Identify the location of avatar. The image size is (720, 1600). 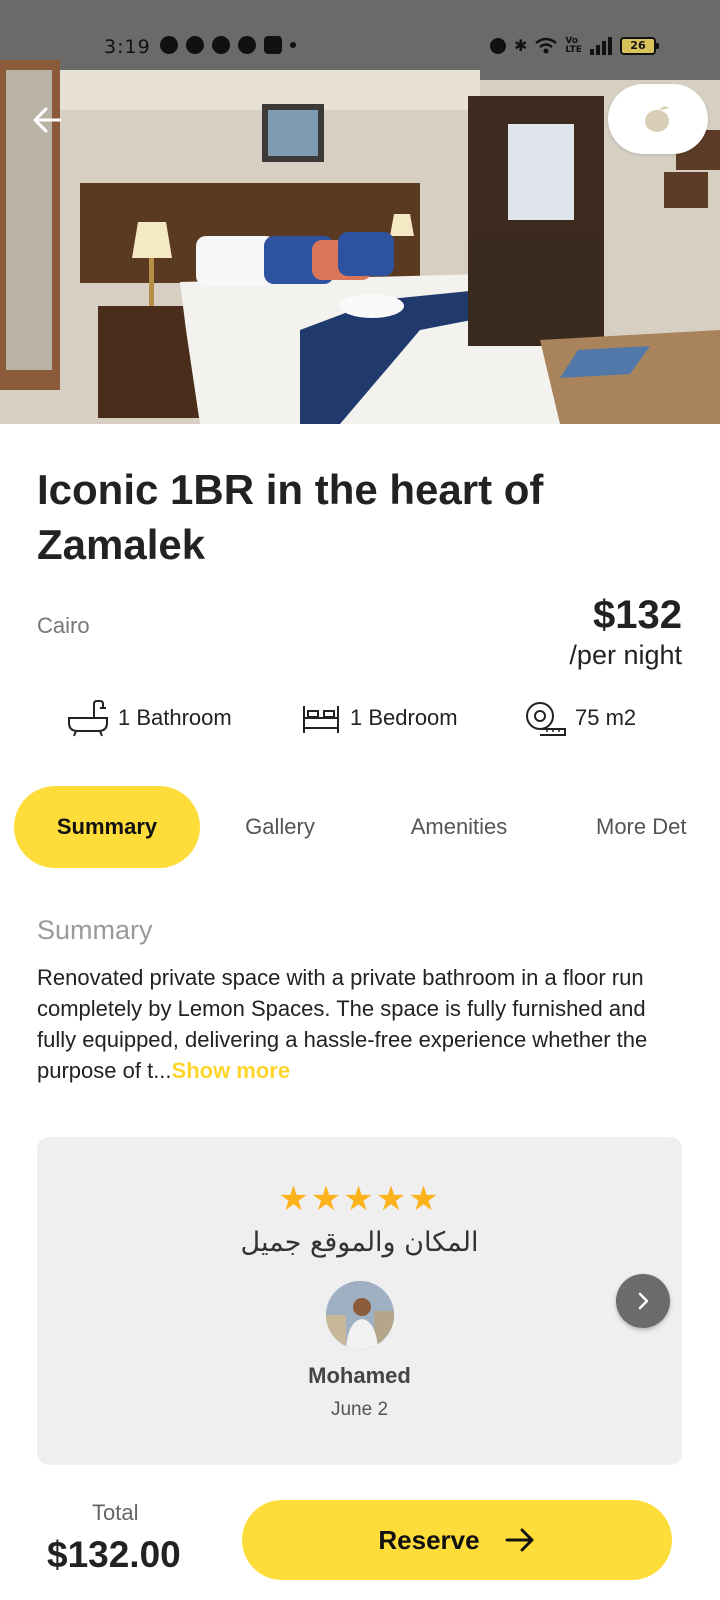
(360, 1315).